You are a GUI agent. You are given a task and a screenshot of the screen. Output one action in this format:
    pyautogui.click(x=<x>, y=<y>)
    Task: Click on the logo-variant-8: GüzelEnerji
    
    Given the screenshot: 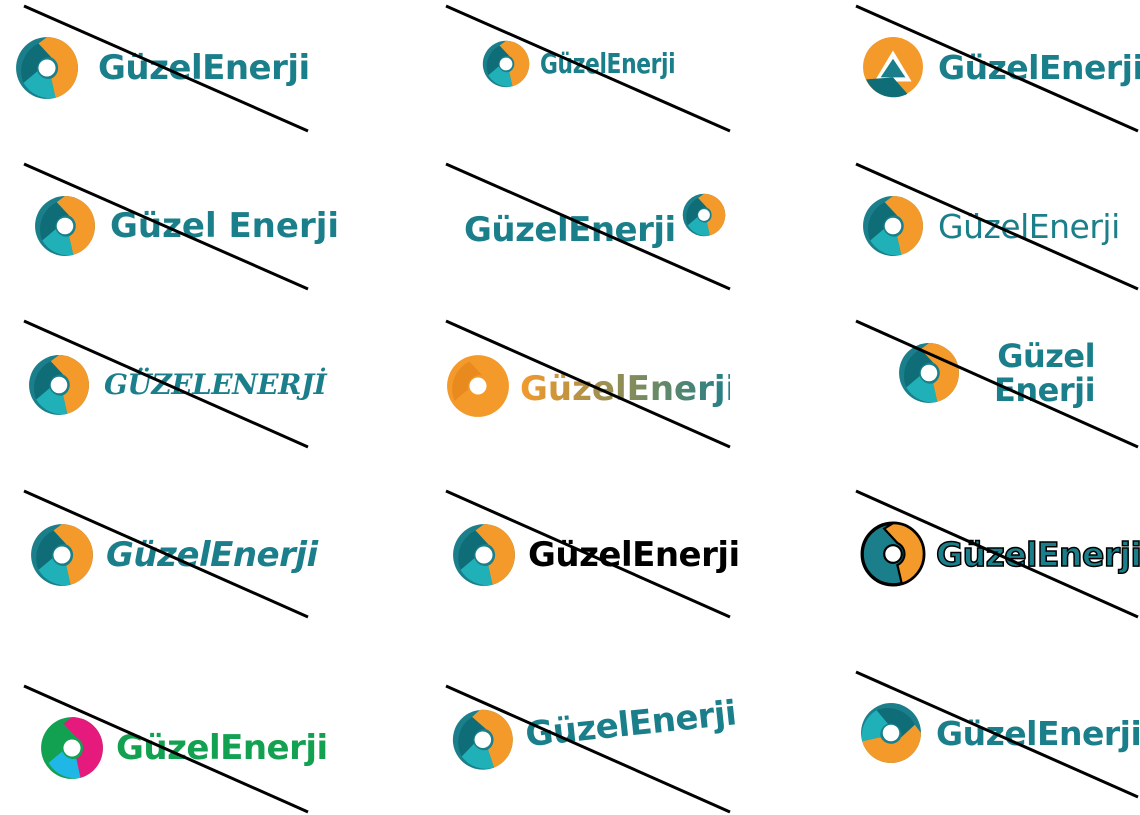 What is the action you would take?
    pyautogui.click(x=610, y=407)
    